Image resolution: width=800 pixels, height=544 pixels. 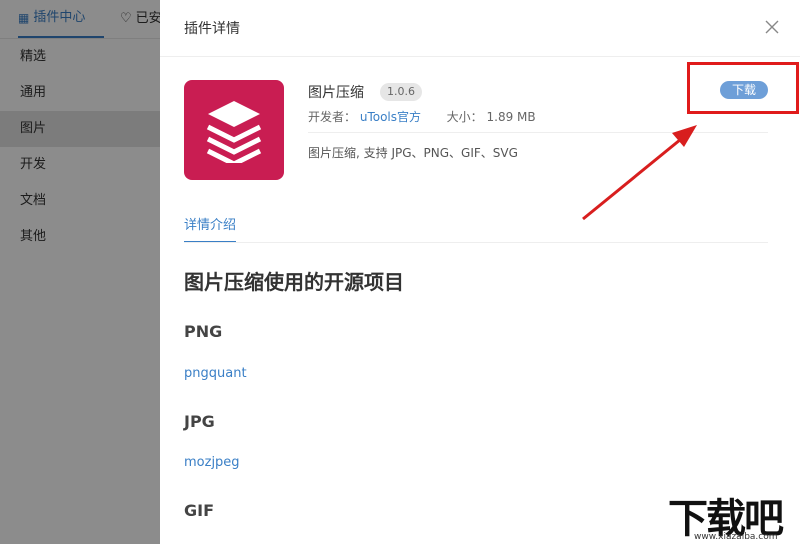 I want to click on section-title-gif: GIF, so click(x=199, y=510).